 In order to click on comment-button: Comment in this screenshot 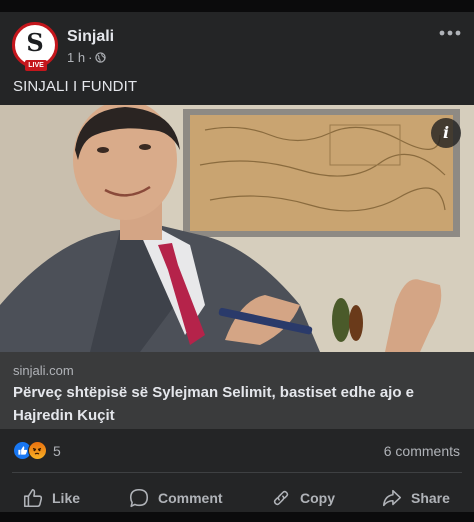, I will do `click(175, 498)`.